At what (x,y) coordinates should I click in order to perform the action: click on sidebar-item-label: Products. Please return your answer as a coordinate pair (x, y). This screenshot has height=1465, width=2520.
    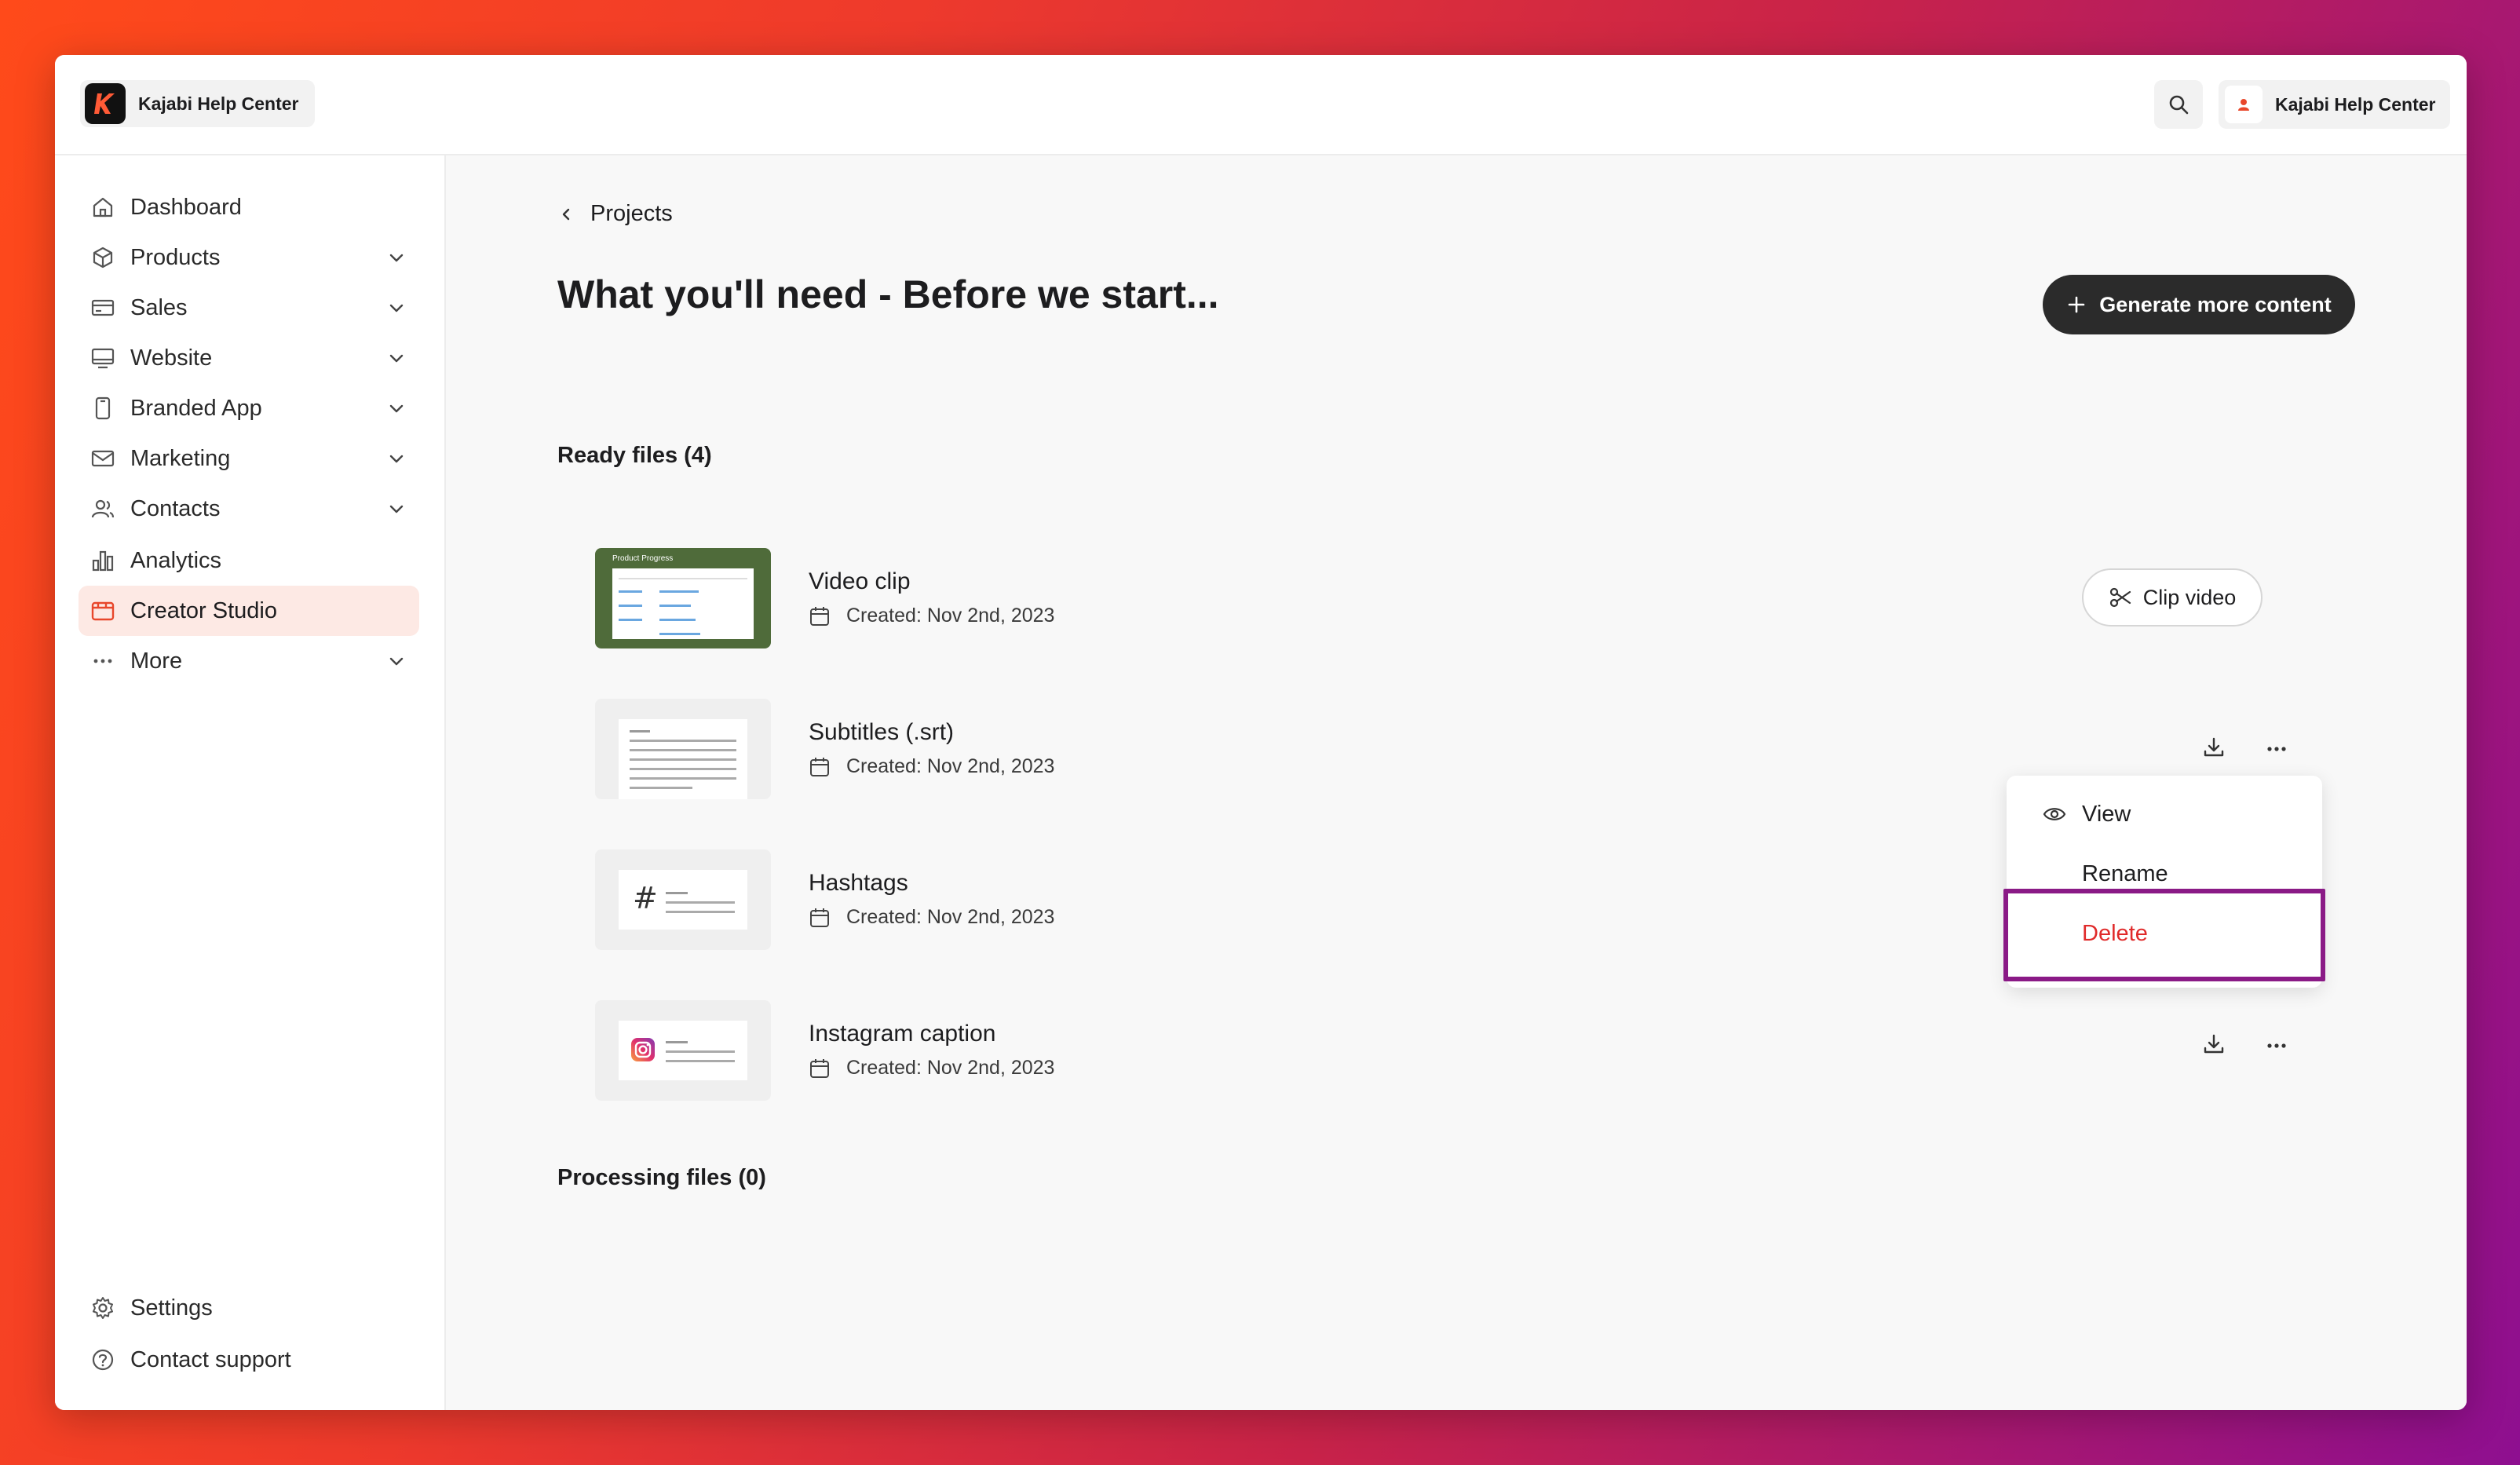
    Looking at the image, I should click on (175, 257).